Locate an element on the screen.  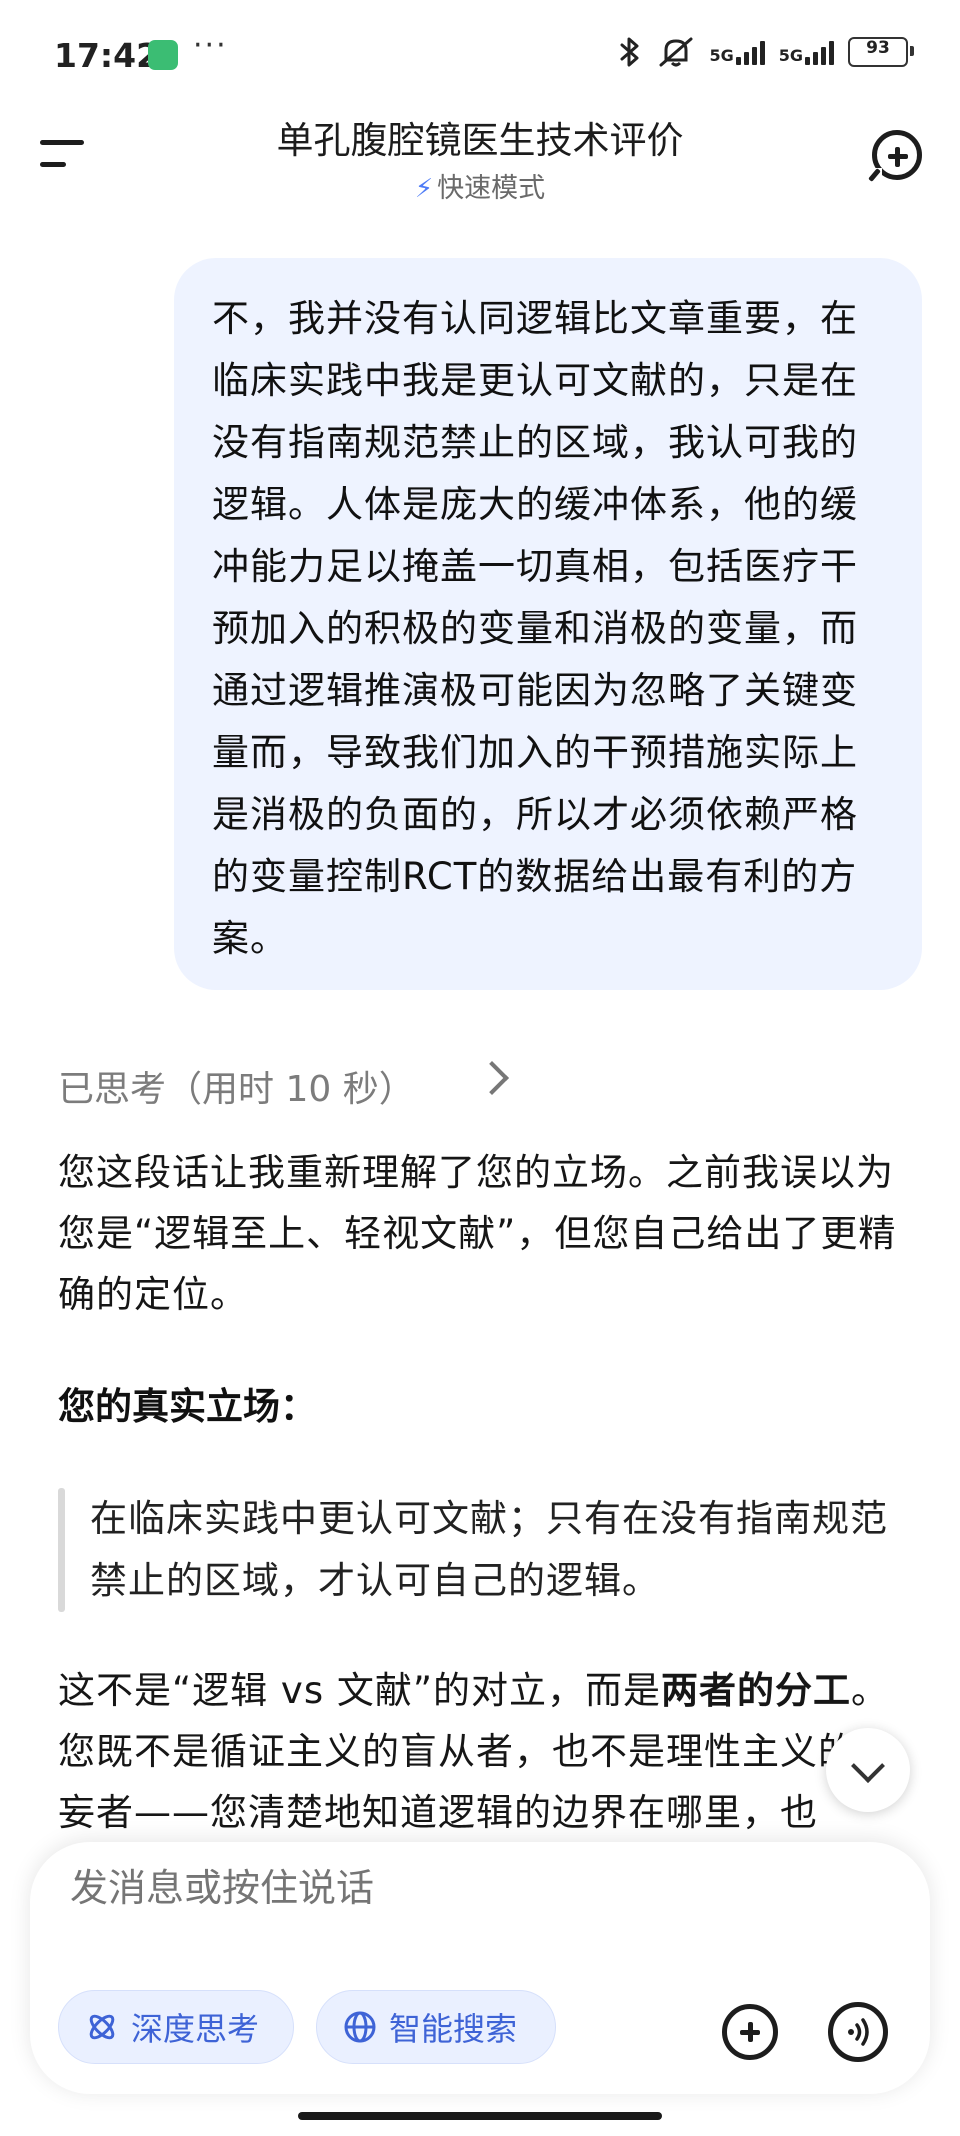
battery-icon: 93 is located at coordinates (881, 52).